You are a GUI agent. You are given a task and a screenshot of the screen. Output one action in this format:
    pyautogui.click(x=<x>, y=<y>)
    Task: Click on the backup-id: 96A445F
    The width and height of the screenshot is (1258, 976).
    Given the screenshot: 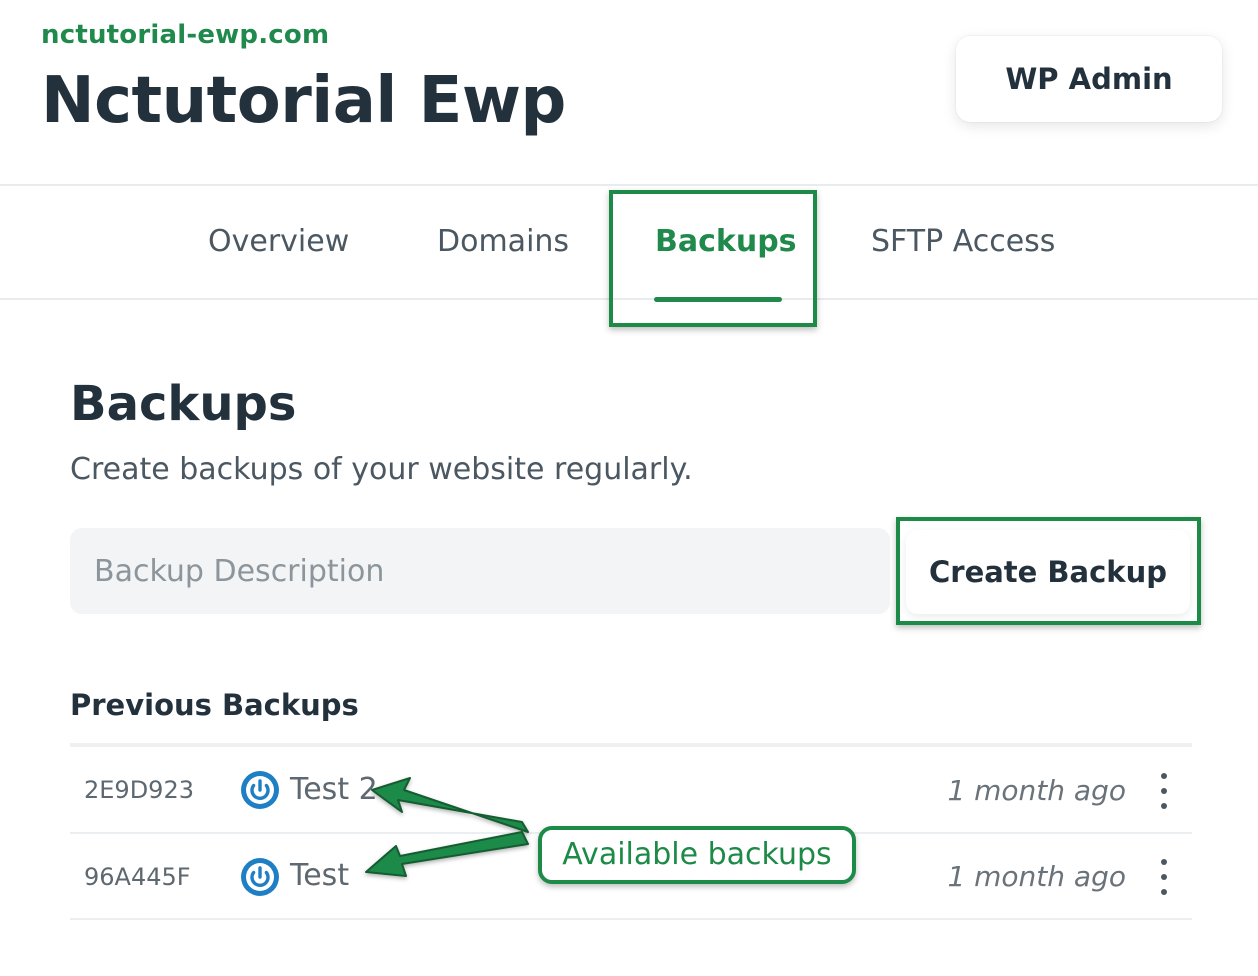 What is the action you would take?
    pyautogui.click(x=137, y=877)
    